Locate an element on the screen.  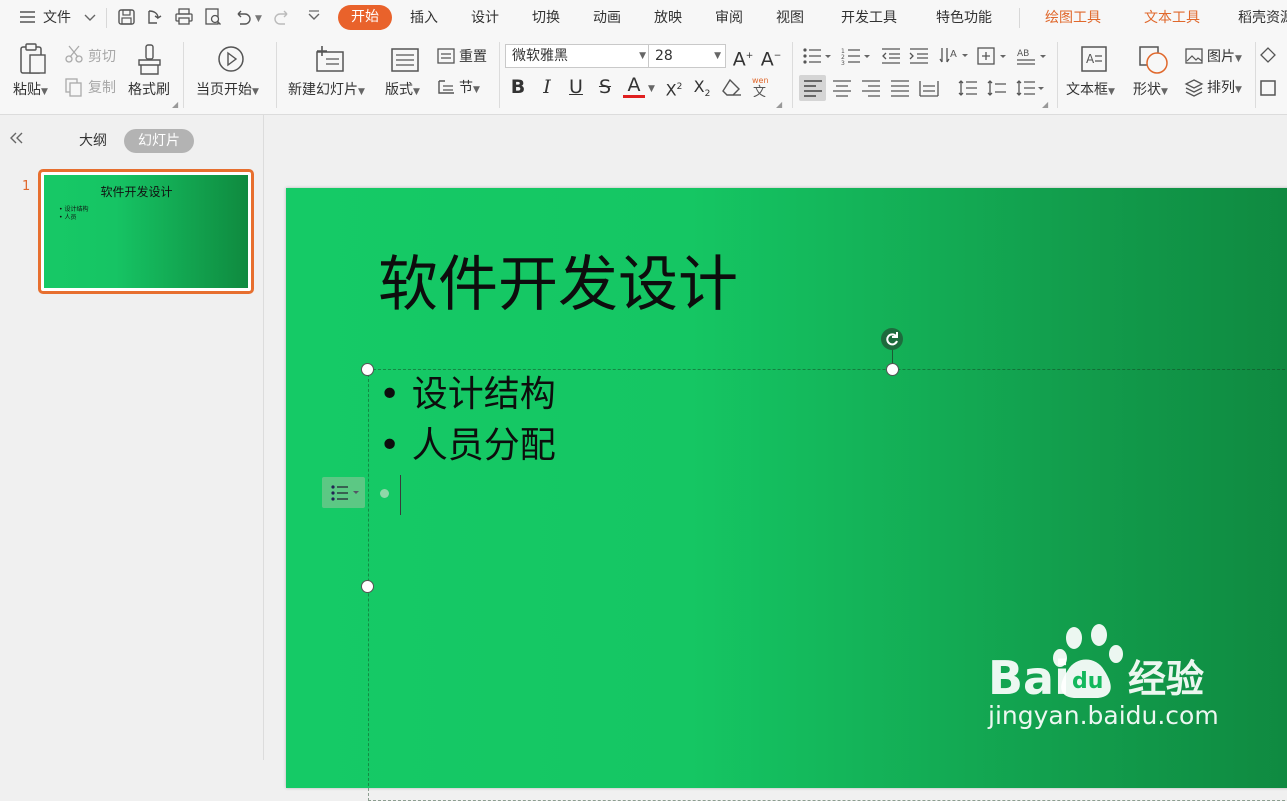
numbered-list-icon: 123 is located at coordinates (856, 56).